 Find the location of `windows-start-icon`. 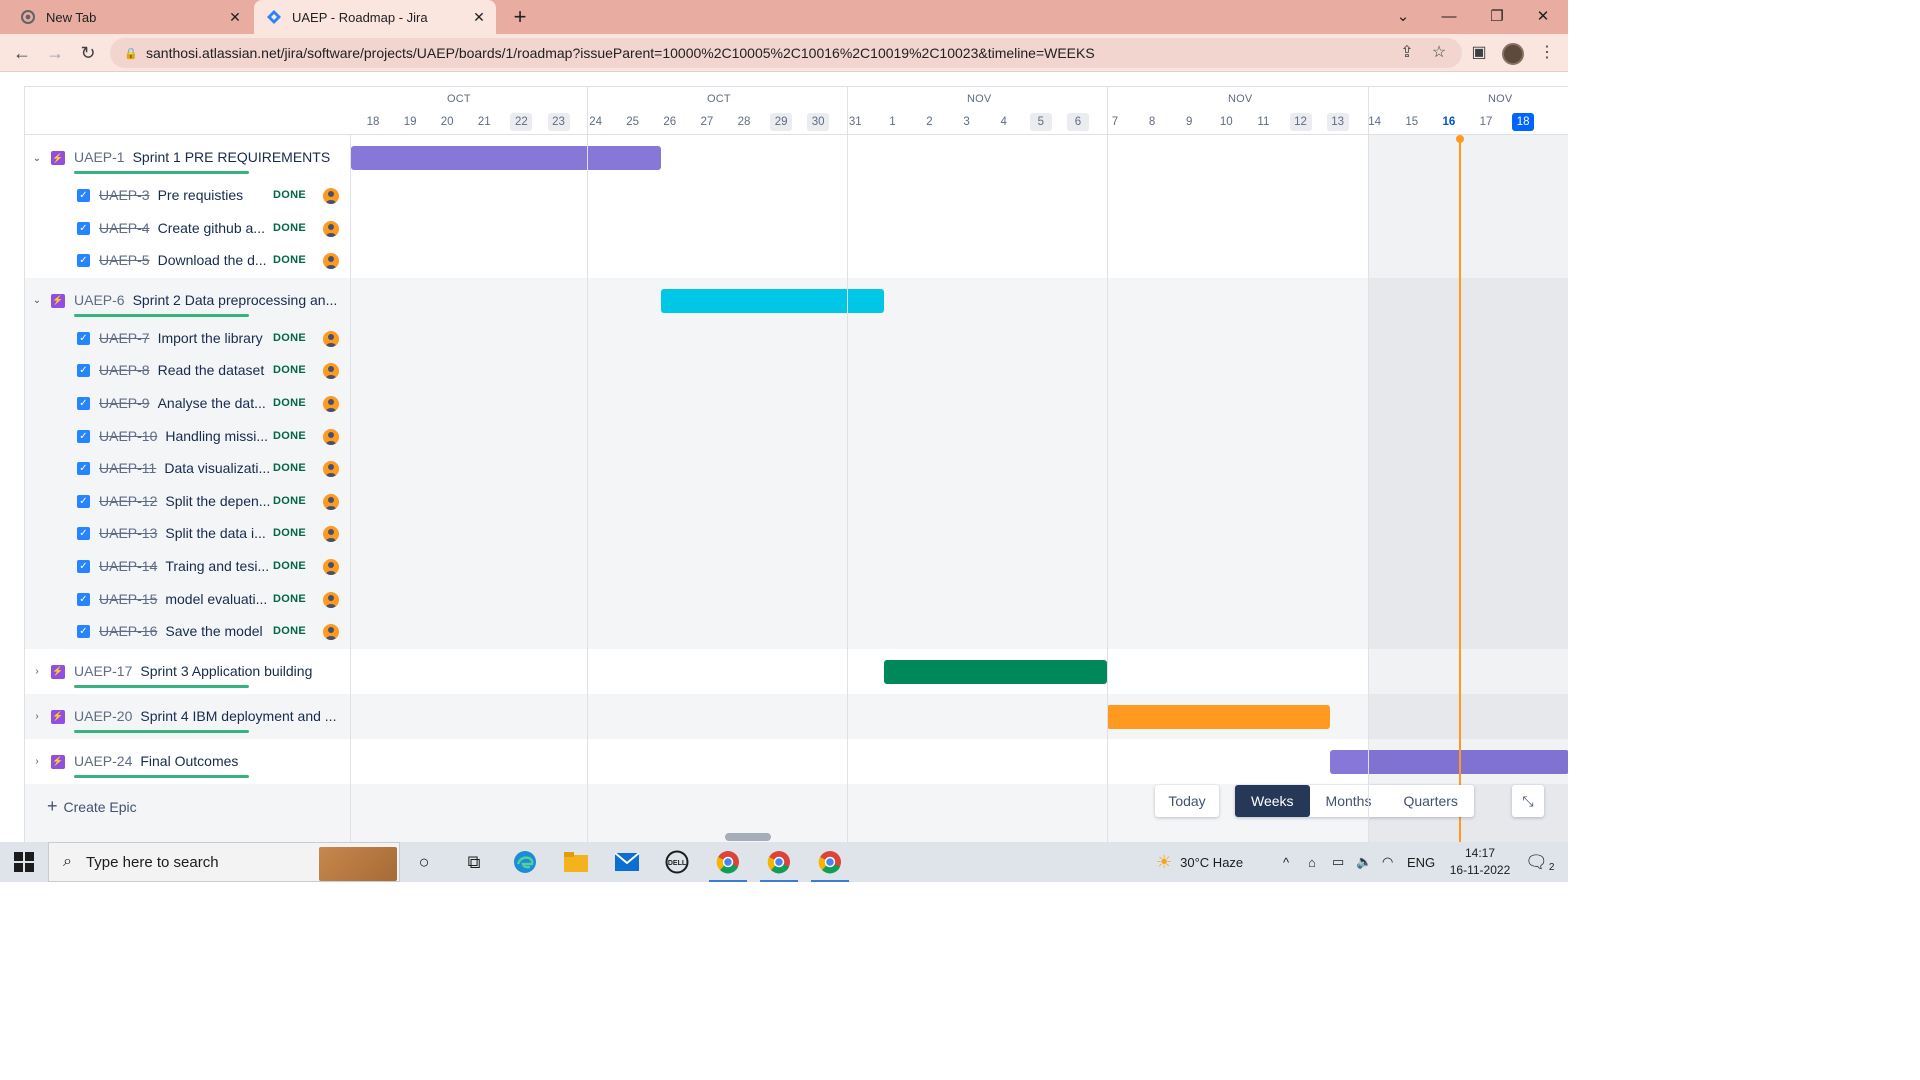

windows-start-icon is located at coordinates (24, 862).